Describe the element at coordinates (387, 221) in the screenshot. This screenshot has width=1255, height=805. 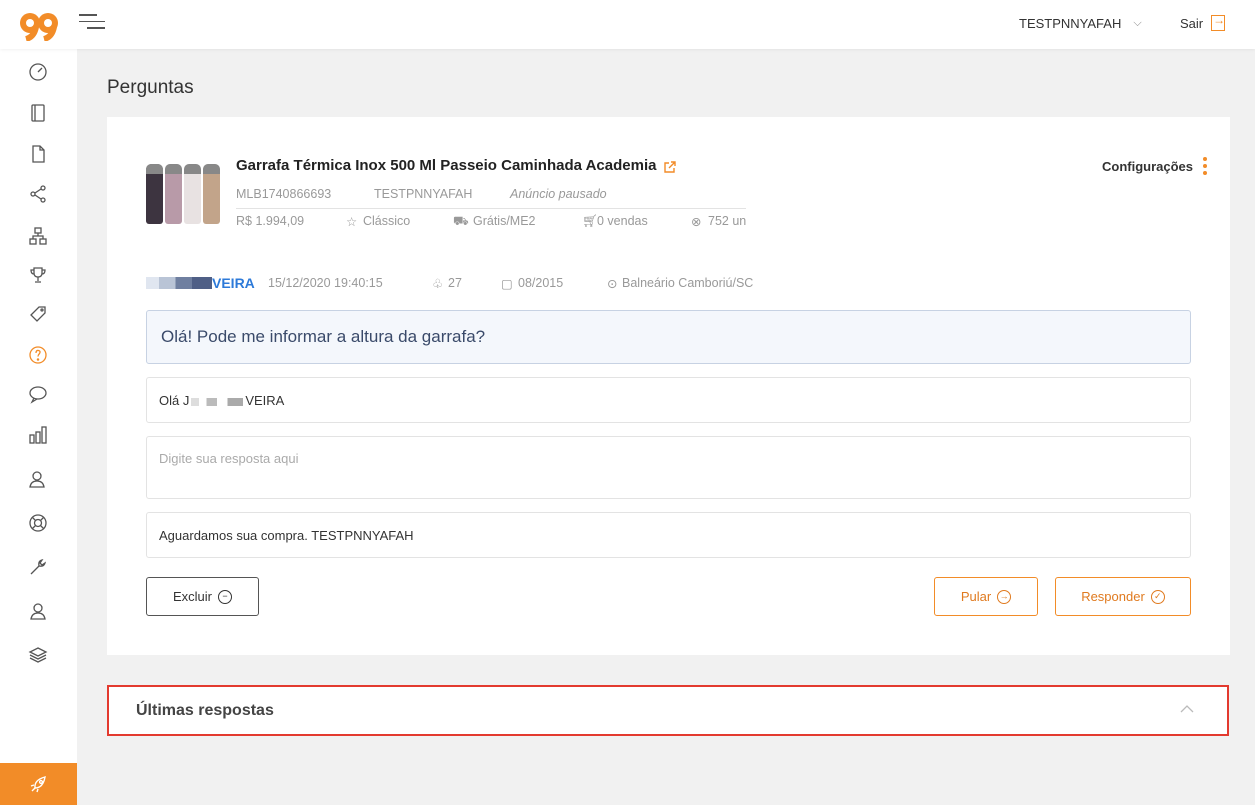
I see `product-listing-type: Clássico` at that location.